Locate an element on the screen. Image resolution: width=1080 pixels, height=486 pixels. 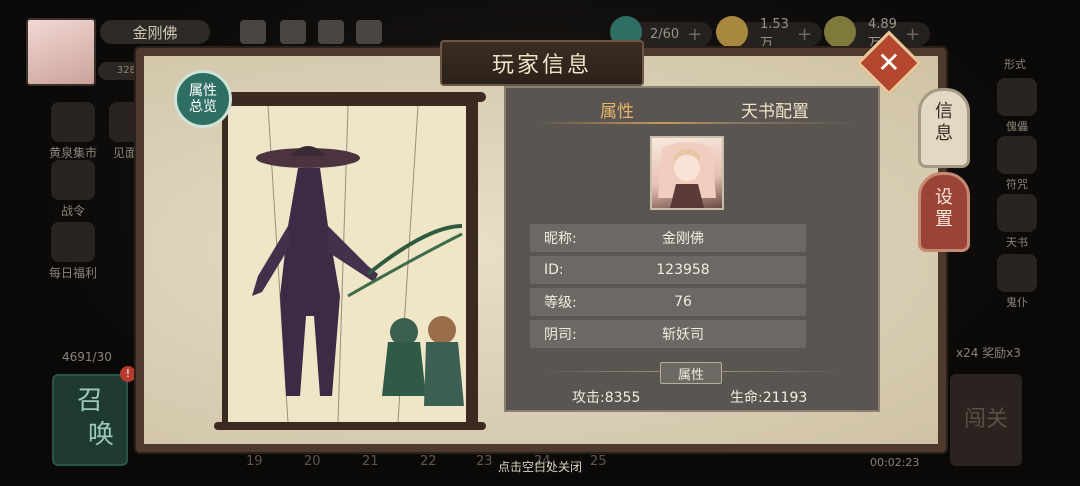
portrait-illustration is located at coordinates (687, 175).